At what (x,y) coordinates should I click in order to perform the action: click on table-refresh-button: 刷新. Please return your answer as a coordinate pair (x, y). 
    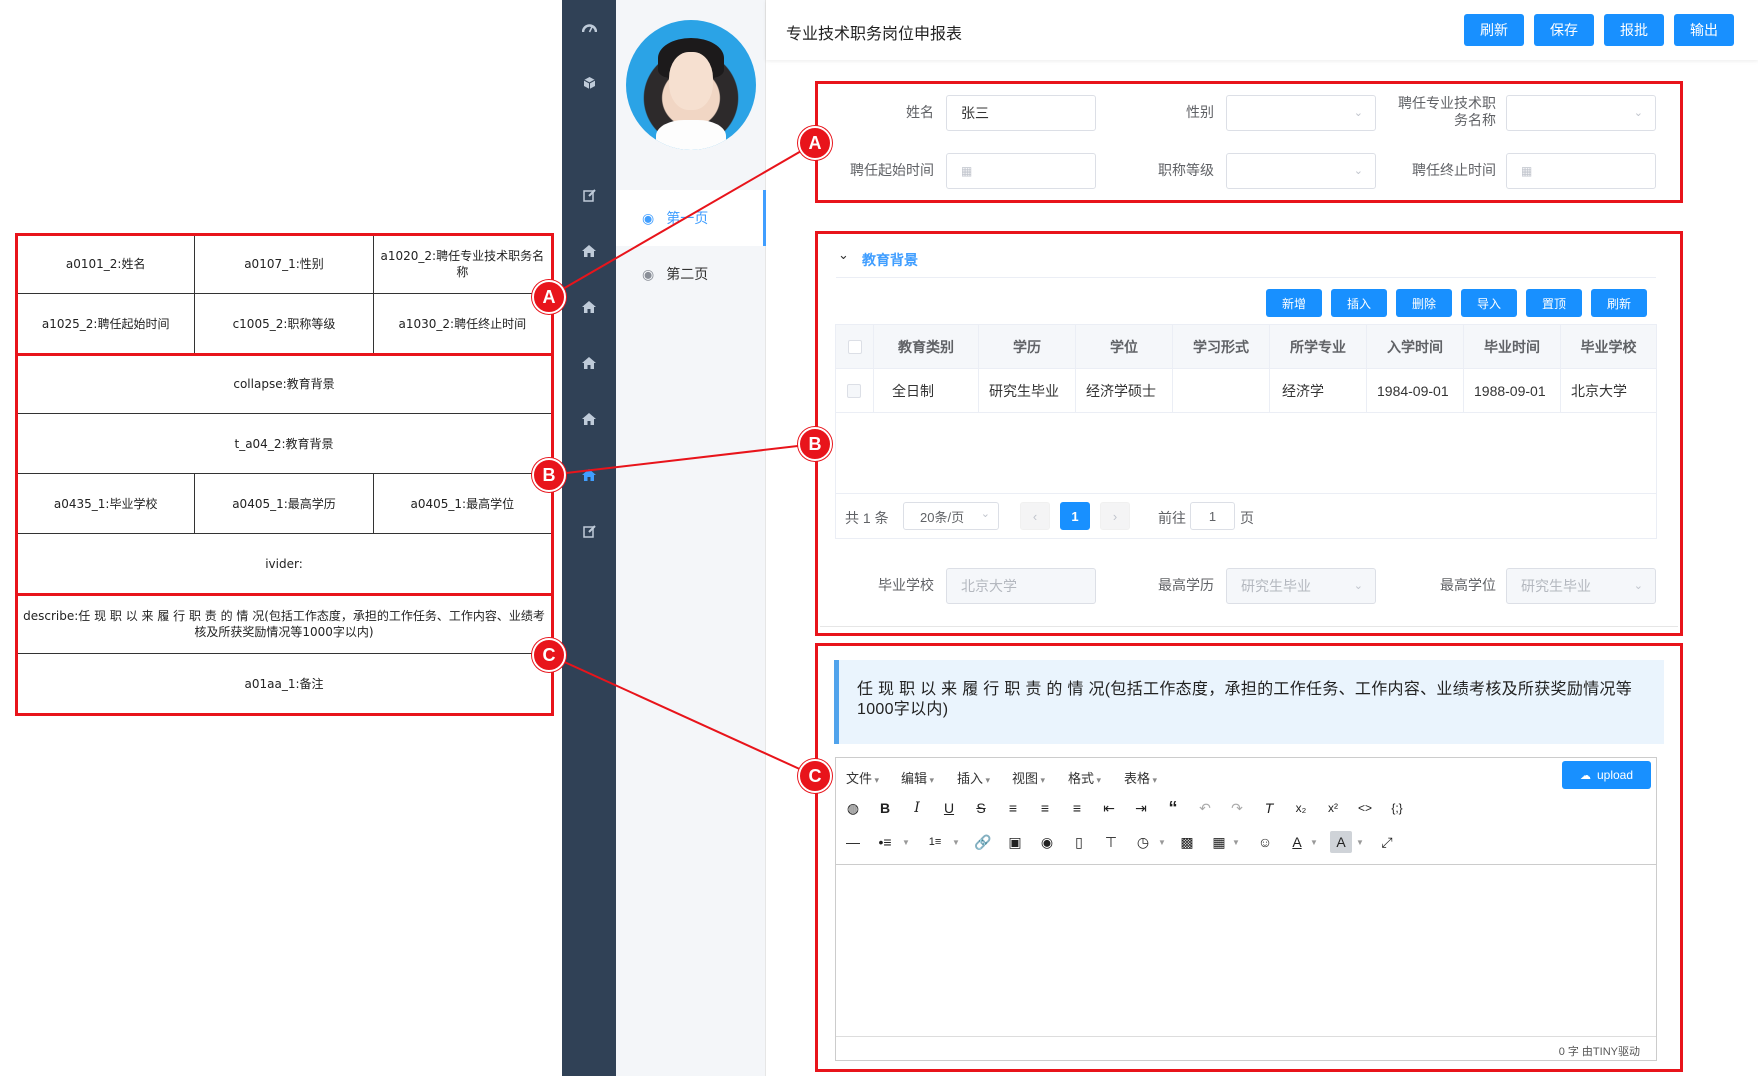
    Looking at the image, I should click on (1619, 303).